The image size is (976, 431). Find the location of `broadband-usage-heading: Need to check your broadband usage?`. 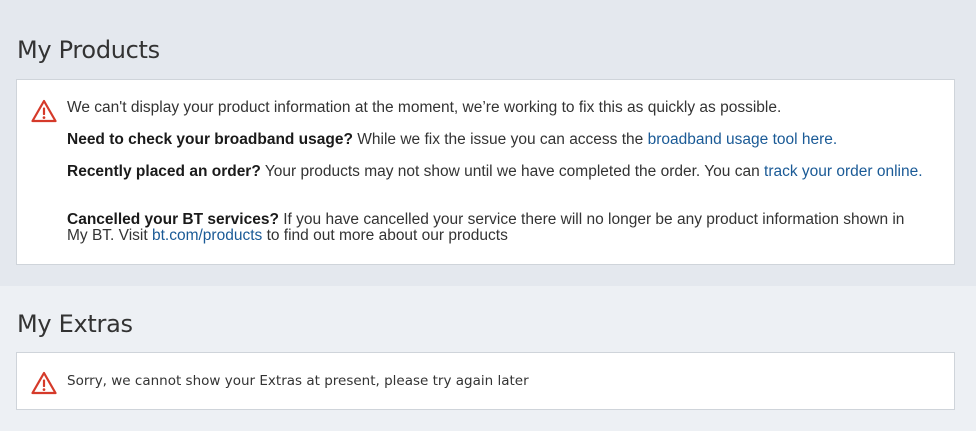

broadband-usage-heading: Need to check your broadband usage? is located at coordinates (210, 139).